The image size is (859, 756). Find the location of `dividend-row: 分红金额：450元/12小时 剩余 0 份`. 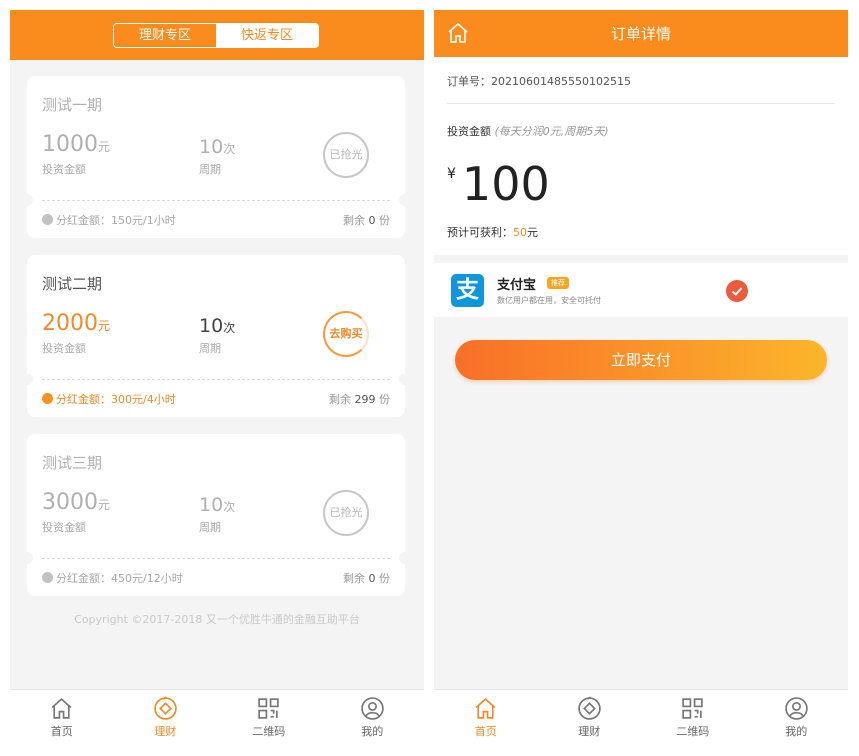

dividend-row: 分红金额：450元/12小时 剩余 0 份 is located at coordinates (216, 578).